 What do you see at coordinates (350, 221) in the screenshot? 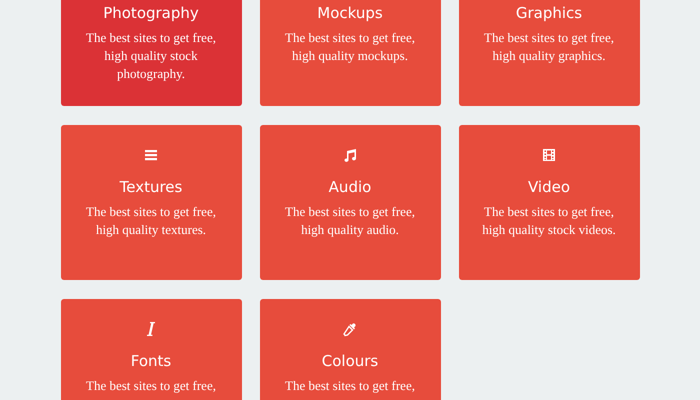
I see `card-description: The best sites to get free, high quality audio.` at bounding box center [350, 221].